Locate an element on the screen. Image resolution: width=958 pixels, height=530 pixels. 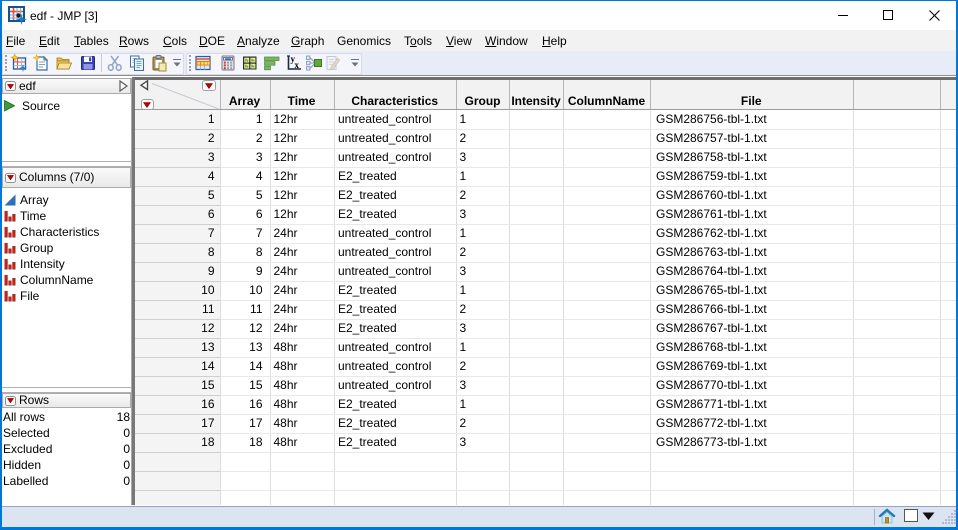
svg-text: x is located at coordinates (297, 65).